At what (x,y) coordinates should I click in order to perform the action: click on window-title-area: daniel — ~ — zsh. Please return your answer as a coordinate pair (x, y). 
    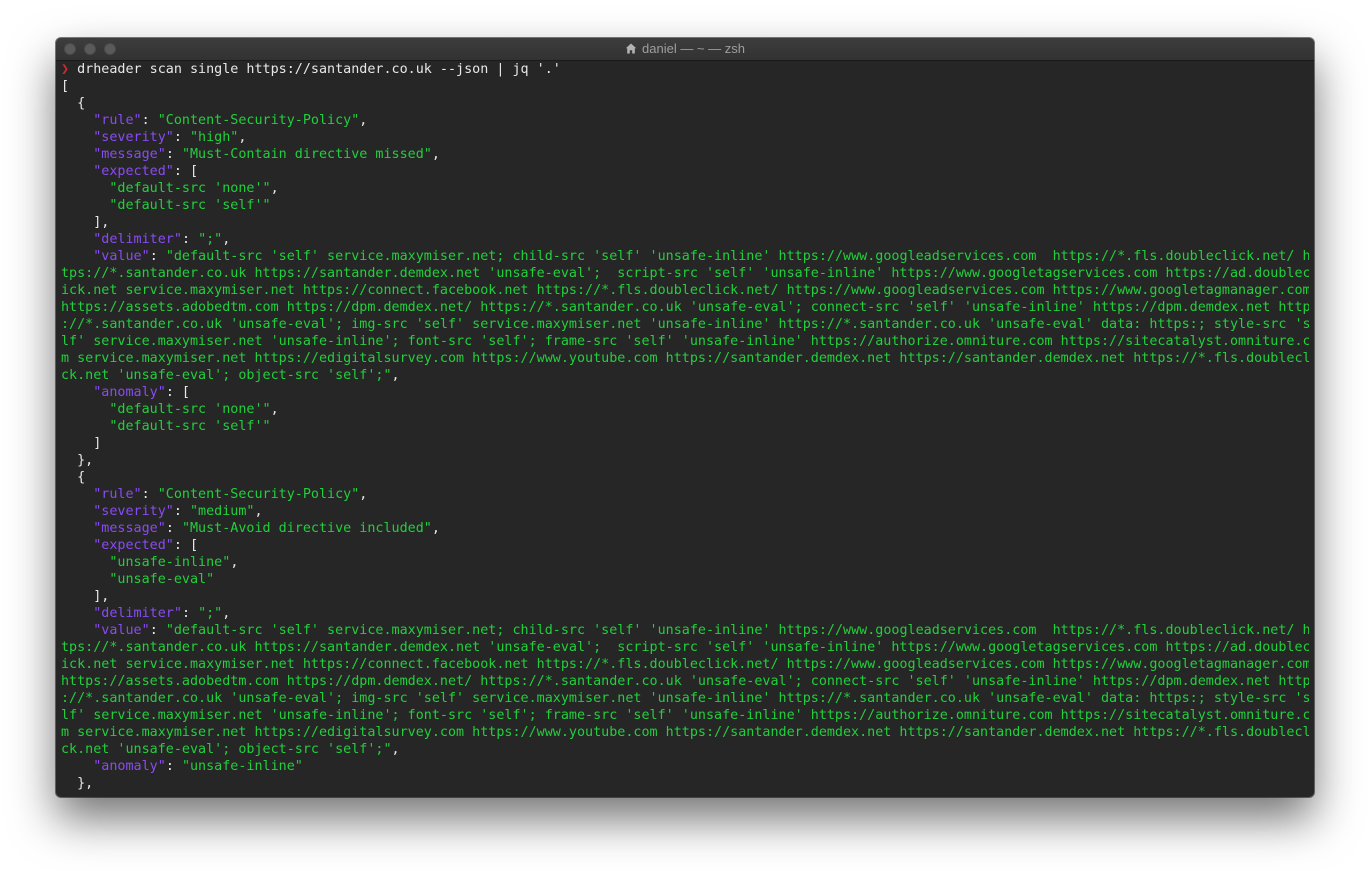
    Looking at the image, I should click on (685, 49).